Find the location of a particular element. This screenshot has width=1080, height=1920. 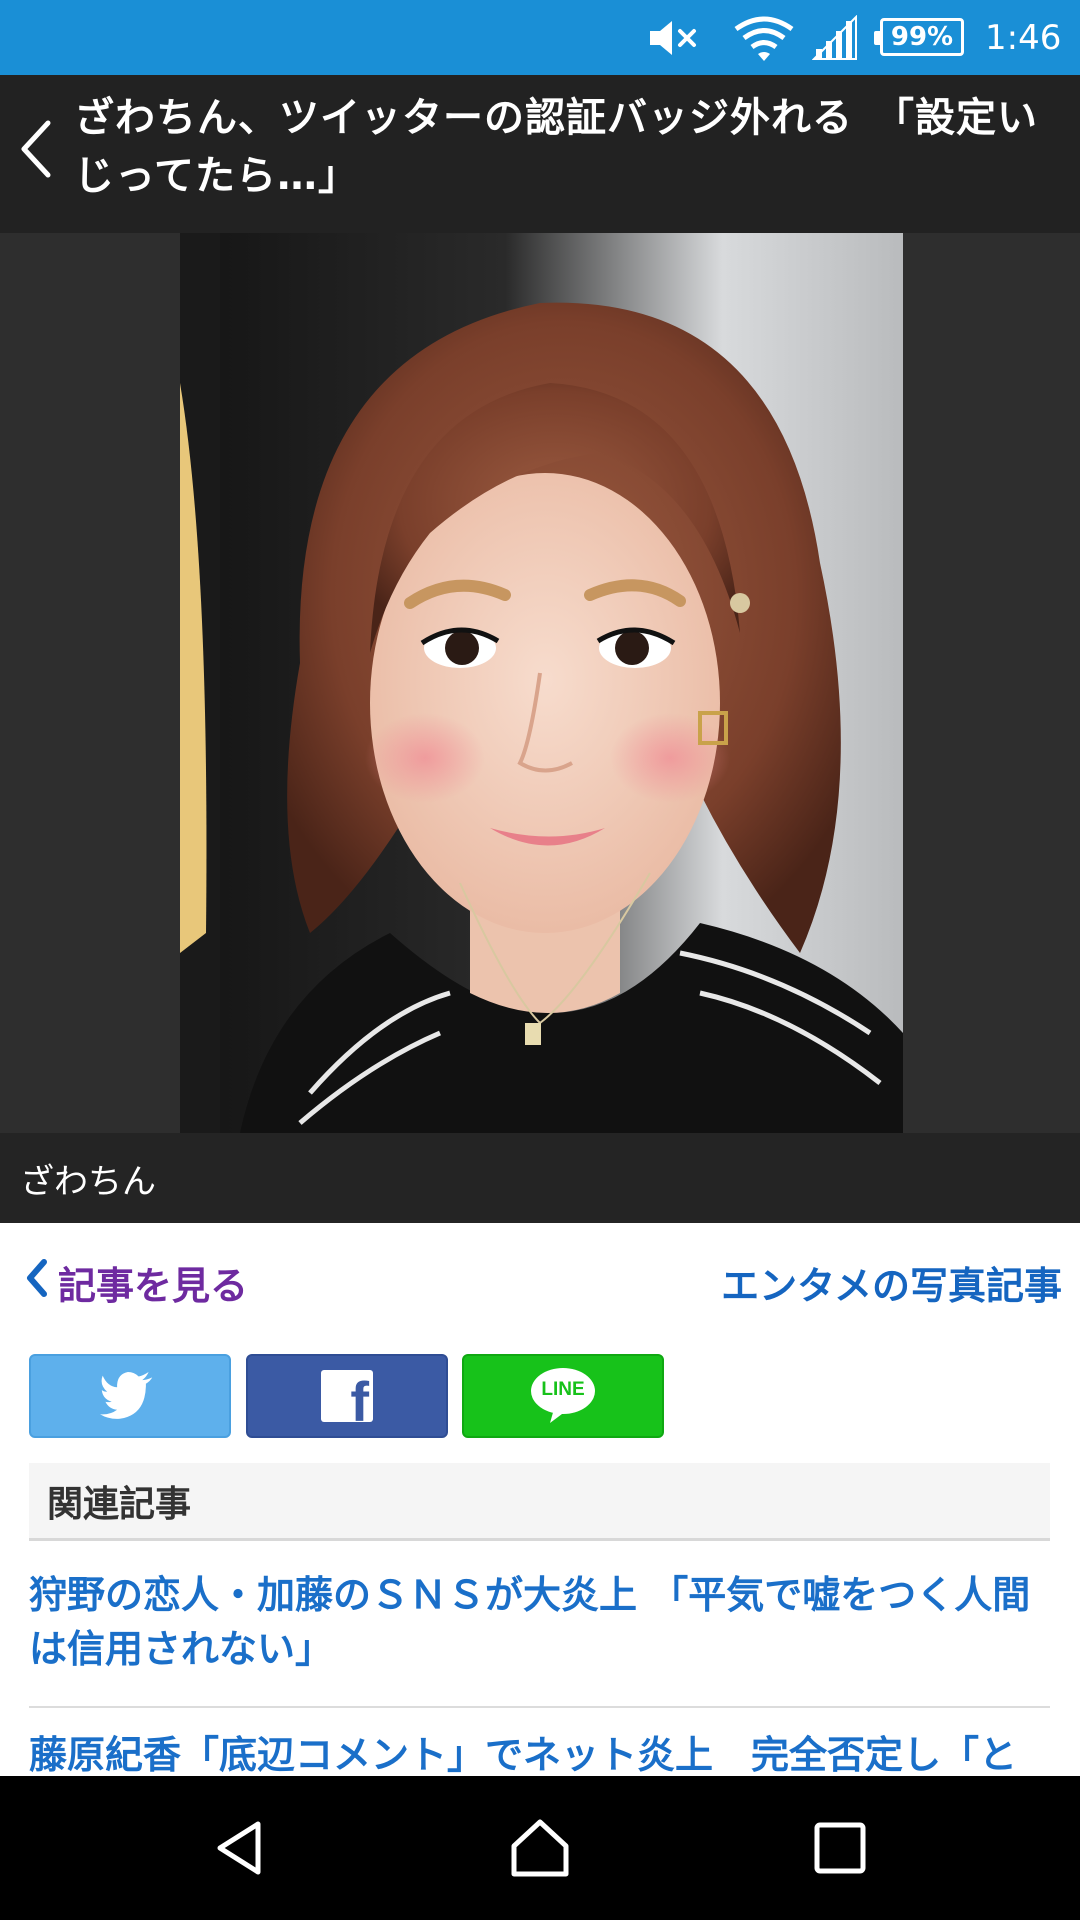

system-nav-bar is located at coordinates (540, 1848).